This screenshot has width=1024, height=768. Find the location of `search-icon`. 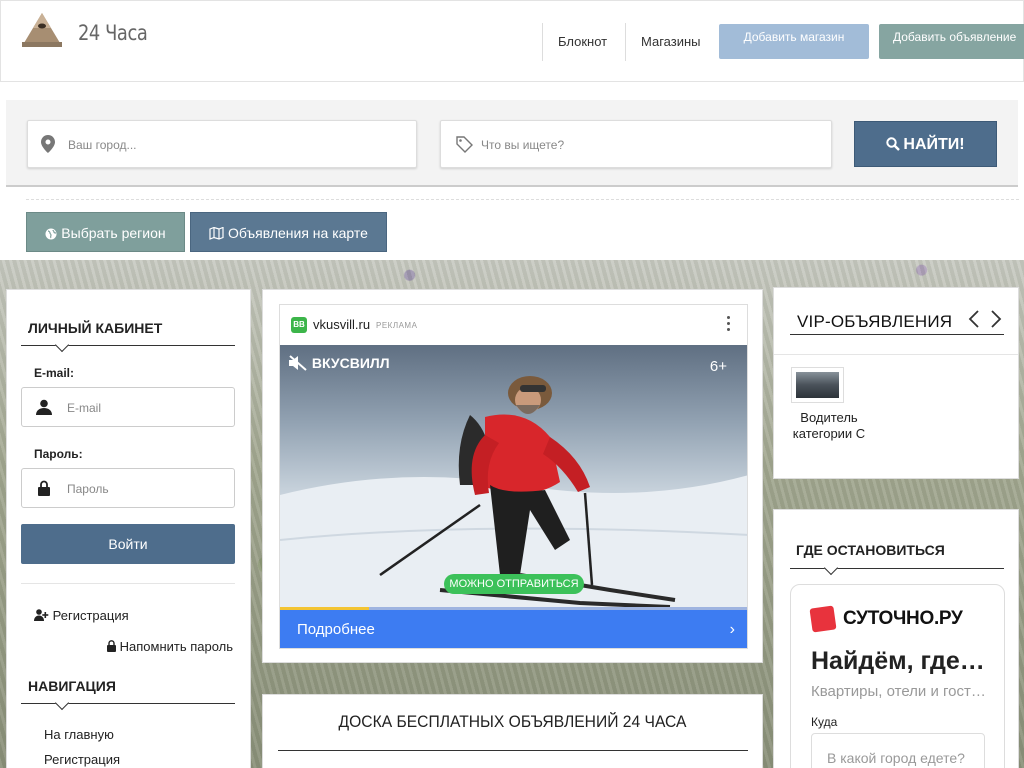

search-icon is located at coordinates (893, 144).